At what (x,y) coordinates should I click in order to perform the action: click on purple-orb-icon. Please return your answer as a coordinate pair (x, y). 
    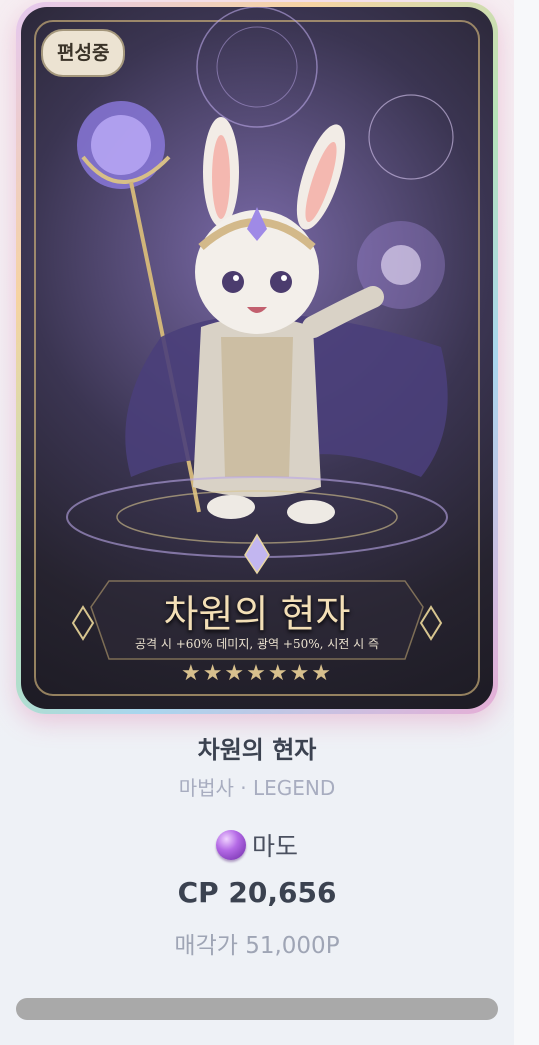
    Looking at the image, I should click on (230, 845).